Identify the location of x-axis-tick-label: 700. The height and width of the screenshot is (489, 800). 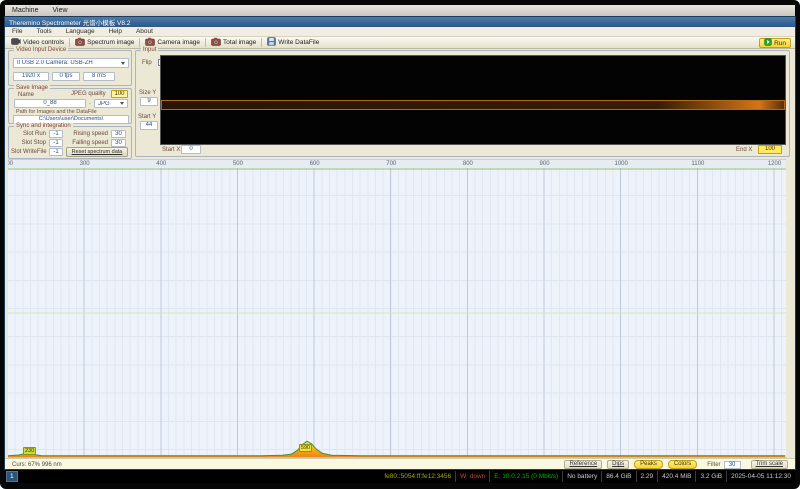
(391, 164).